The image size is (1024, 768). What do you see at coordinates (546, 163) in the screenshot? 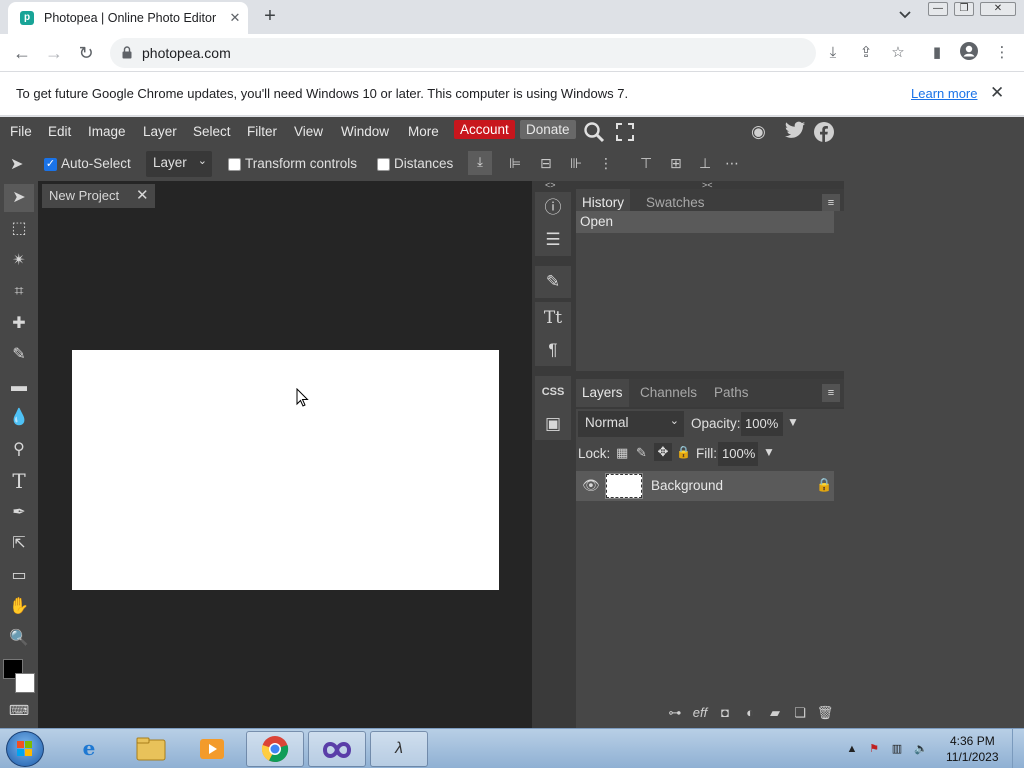
I see `align-center-icon: ⊟` at bounding box center [546, 163].